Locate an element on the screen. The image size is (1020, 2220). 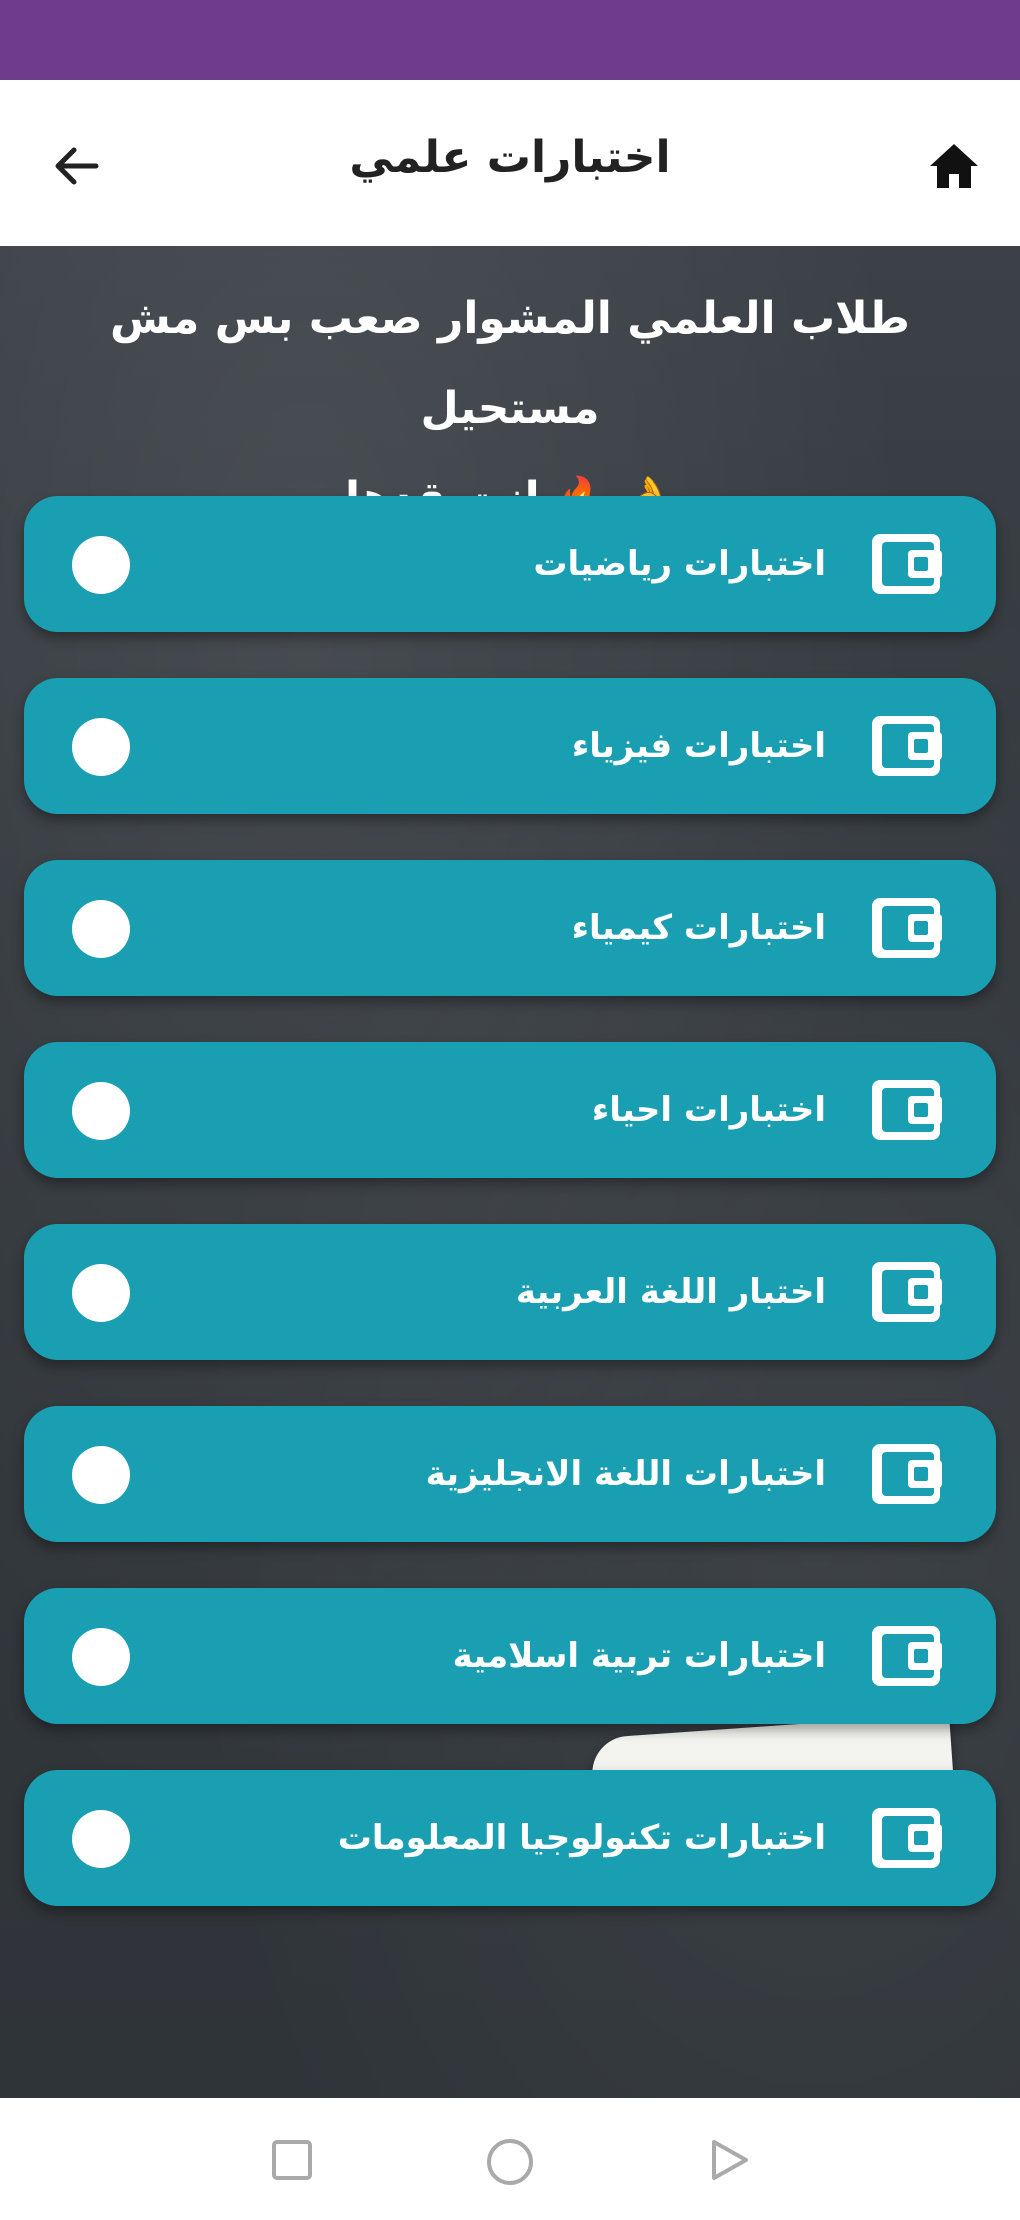
list-item-label: اختبار اللغة العربية is located at coordinates (670, 1292).